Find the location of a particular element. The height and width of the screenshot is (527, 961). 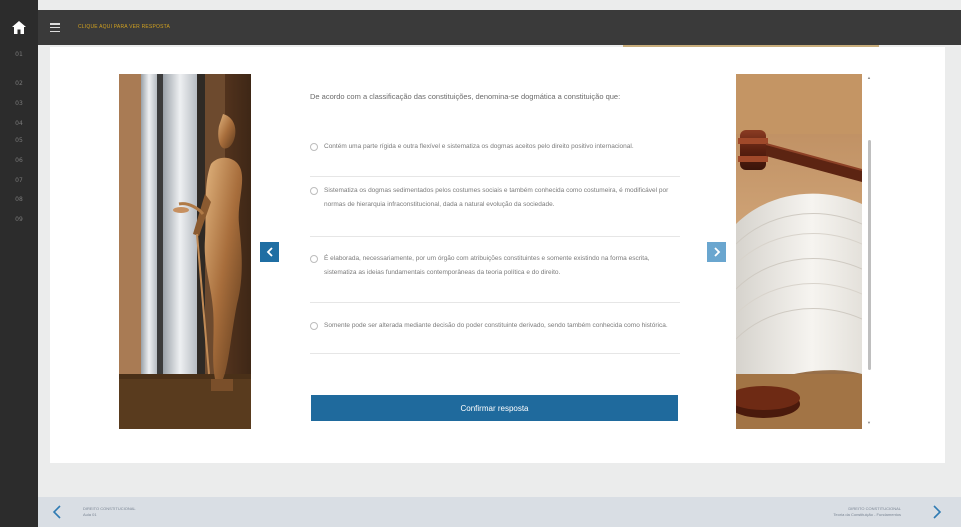

rail-item-6: 06 is located at coordinates (19, 160).